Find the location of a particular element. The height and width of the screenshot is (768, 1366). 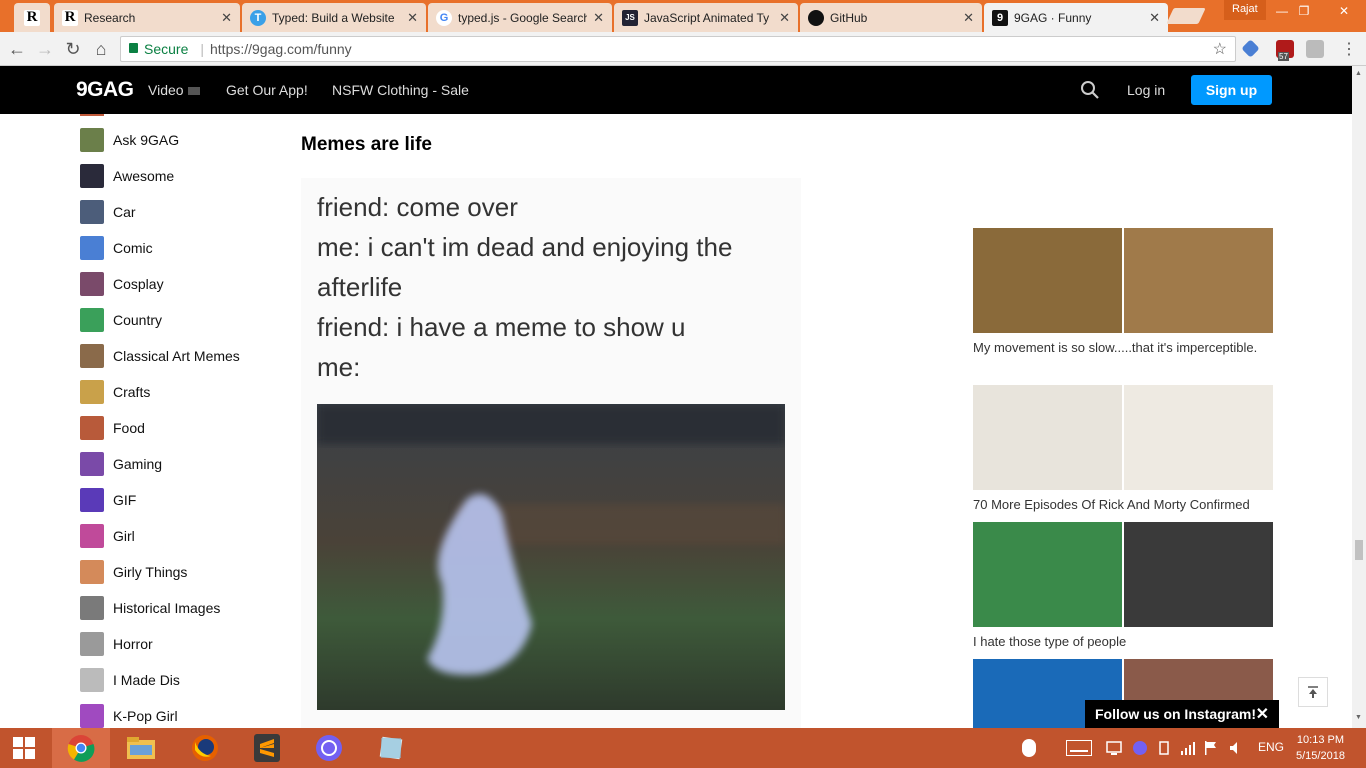

viber-tray-icon is located at coordinates (1140, 749).